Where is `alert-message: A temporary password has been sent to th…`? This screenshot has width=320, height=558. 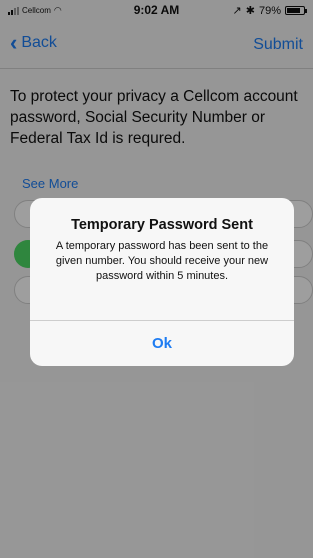
alert-message: A temporary password has been sent to th… is located at coordinates (162, 261).